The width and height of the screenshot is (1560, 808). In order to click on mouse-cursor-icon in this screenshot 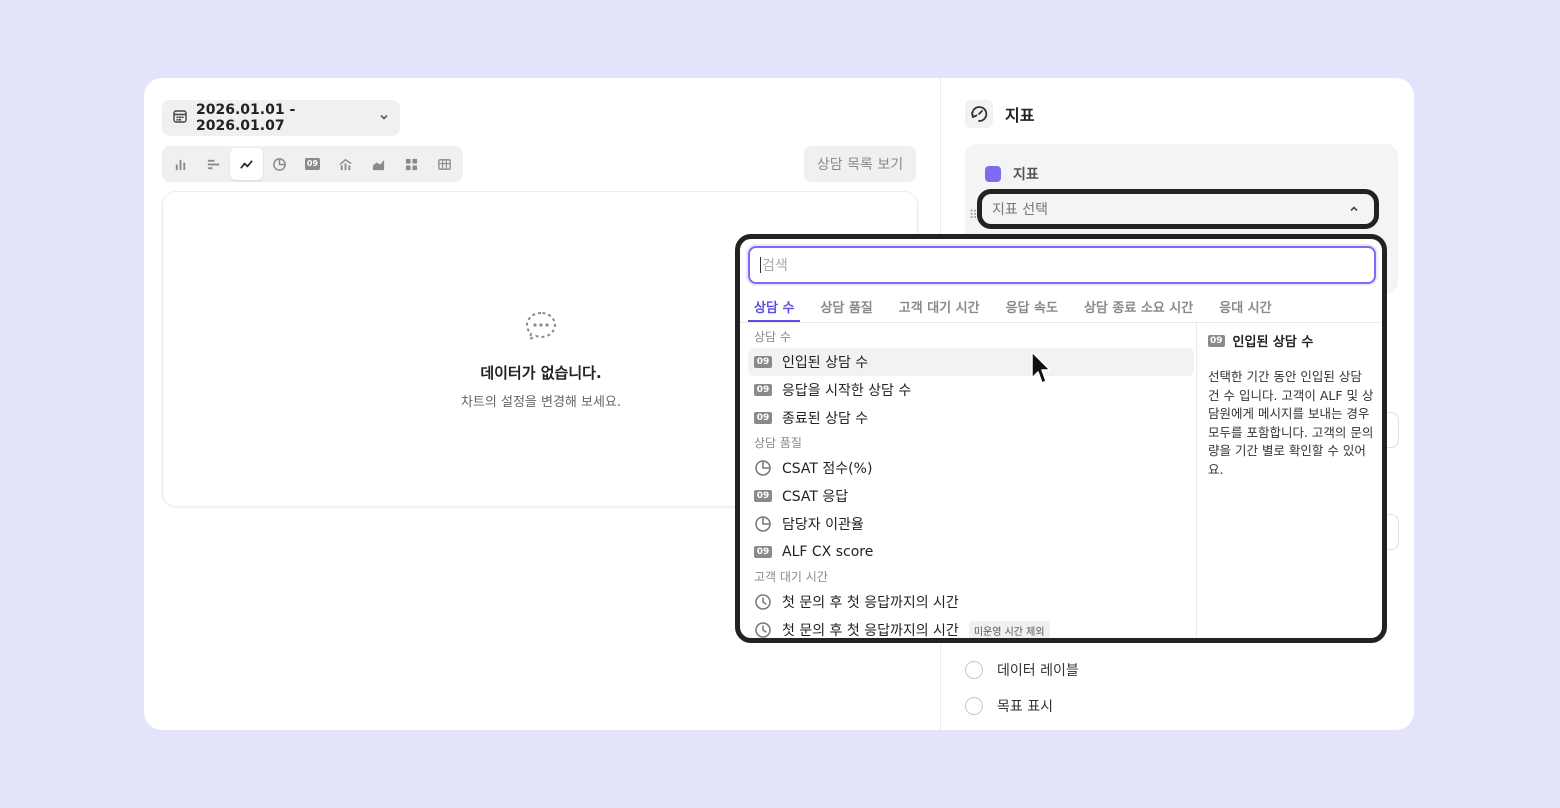, I will do `click(1042, 370)`.